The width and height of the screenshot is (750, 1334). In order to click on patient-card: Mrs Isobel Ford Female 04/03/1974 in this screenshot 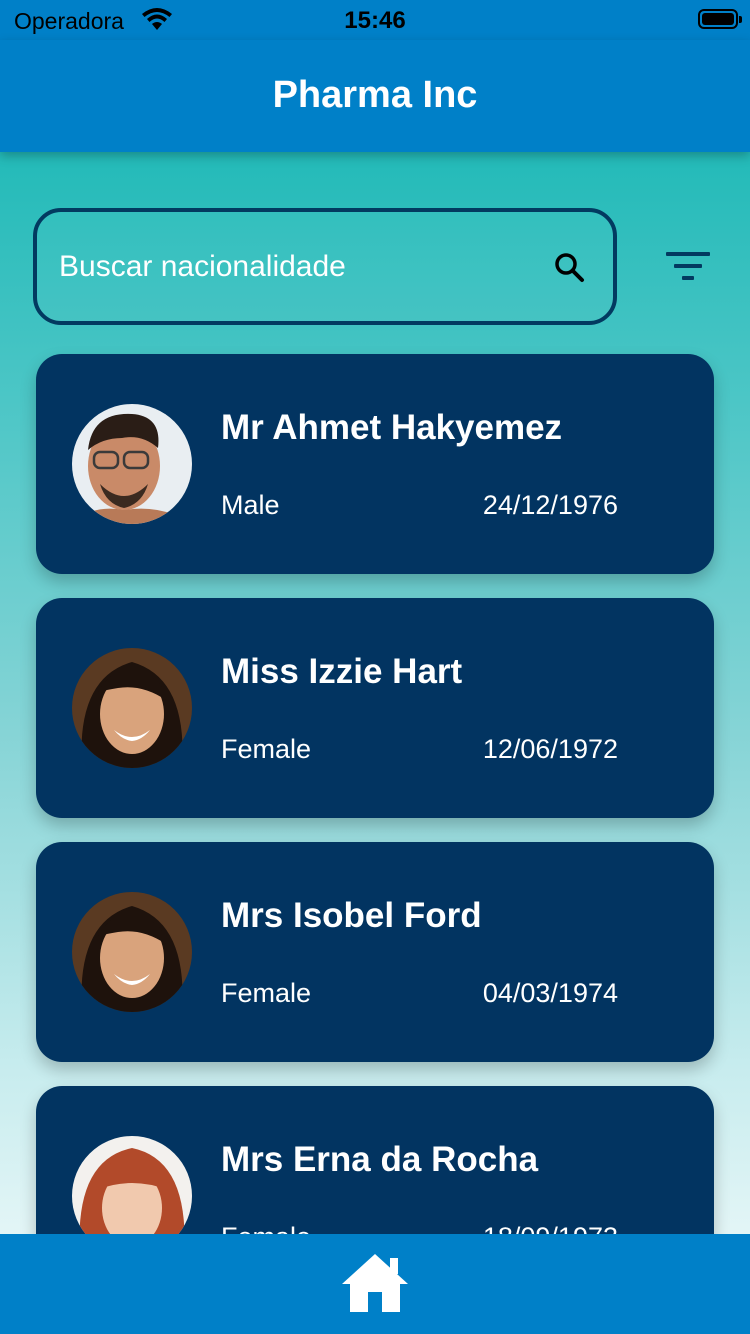, I will do `click(375, 952)`.